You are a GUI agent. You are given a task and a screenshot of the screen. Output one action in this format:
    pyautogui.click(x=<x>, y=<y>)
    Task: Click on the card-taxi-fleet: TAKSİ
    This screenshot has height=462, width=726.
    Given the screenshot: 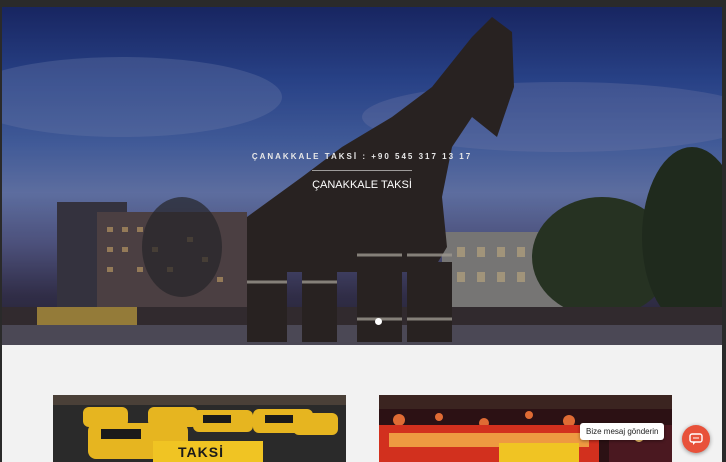 What is the action you would take?
    pyautogui.click(x=199, y=428)
    